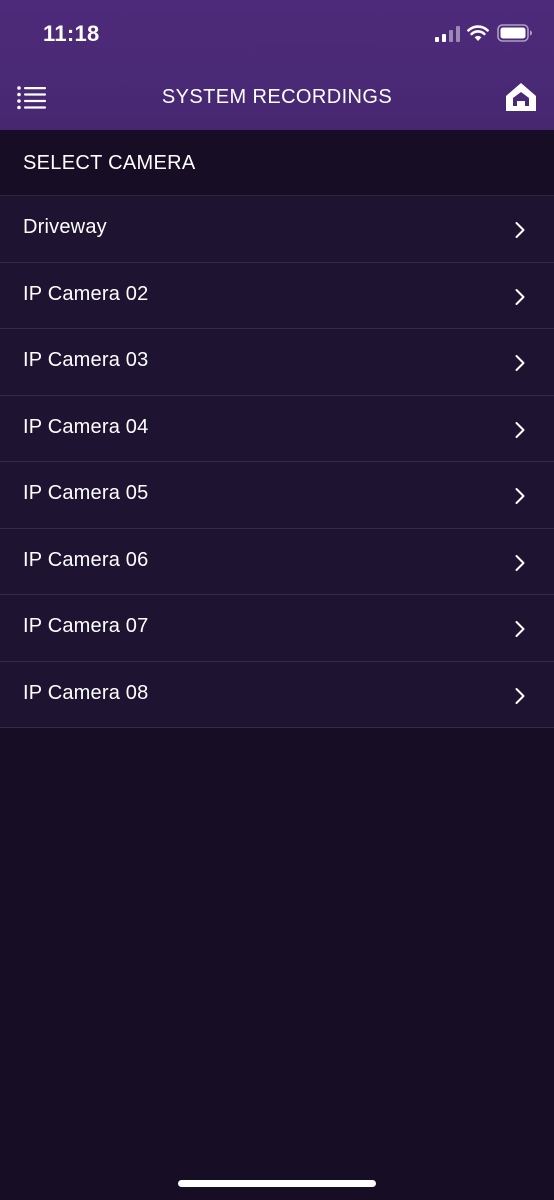 Image resolution: width=554 pixels, height=1200 pixels. I want to click on camera-list-item: IP Camera 08, so click(277, 694).